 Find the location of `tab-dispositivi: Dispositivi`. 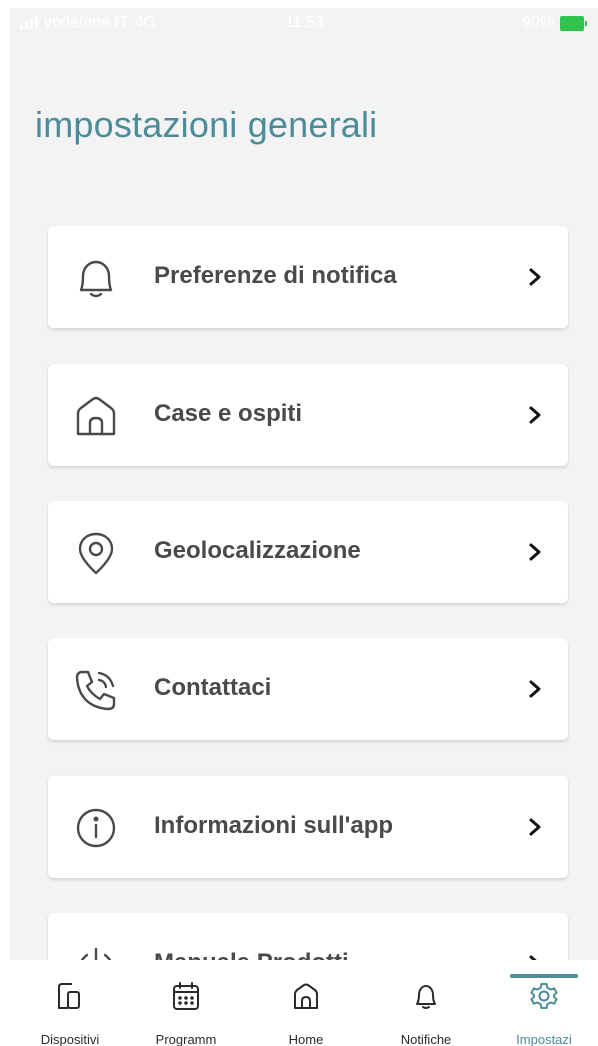

tab-dispositivi: Dispositivi is located at coordinates (70, 1003).